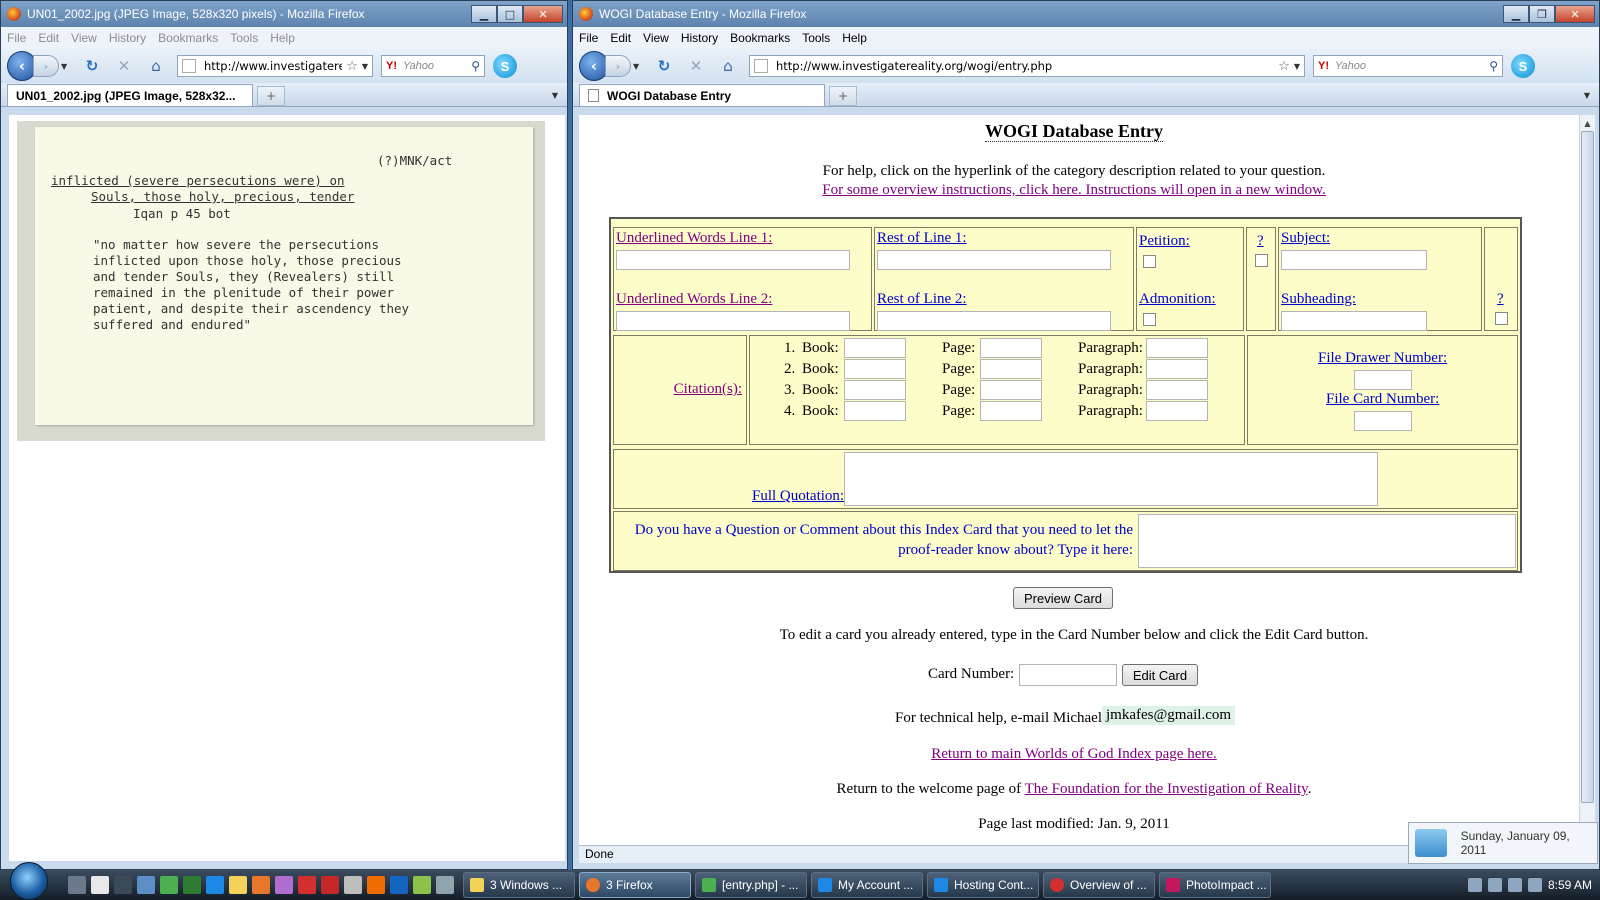 The width and height of the screenshot is (1600, 900). What do you see at coordinates (733, 321) in the screenshot?
I see `underlined-words-line-2-input` at bounding box center [733, 321].